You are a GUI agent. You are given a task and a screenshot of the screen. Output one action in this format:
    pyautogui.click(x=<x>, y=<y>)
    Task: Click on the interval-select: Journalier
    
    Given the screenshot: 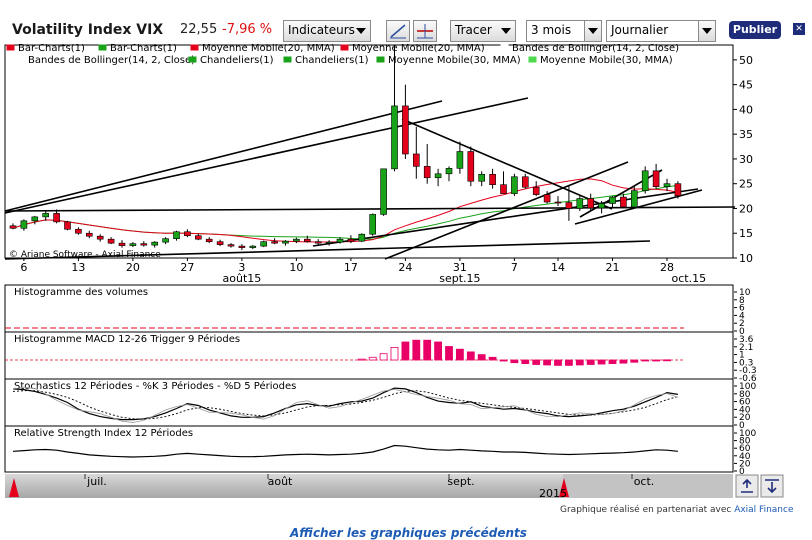 What is the action you would take?
    pyautogui.click(x=661, y=31)
    